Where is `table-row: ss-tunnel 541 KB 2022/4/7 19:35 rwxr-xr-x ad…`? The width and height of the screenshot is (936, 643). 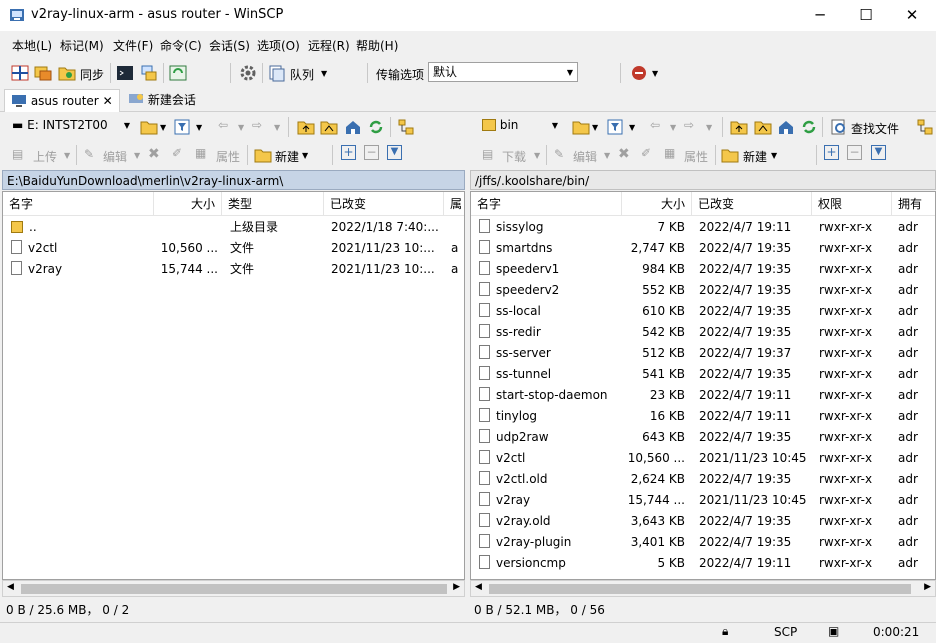 table-row: ss-tunnel 541 KB 2022/4/7 19:35 rwxr-xr-x ad… is located at coordinates (703, 374).